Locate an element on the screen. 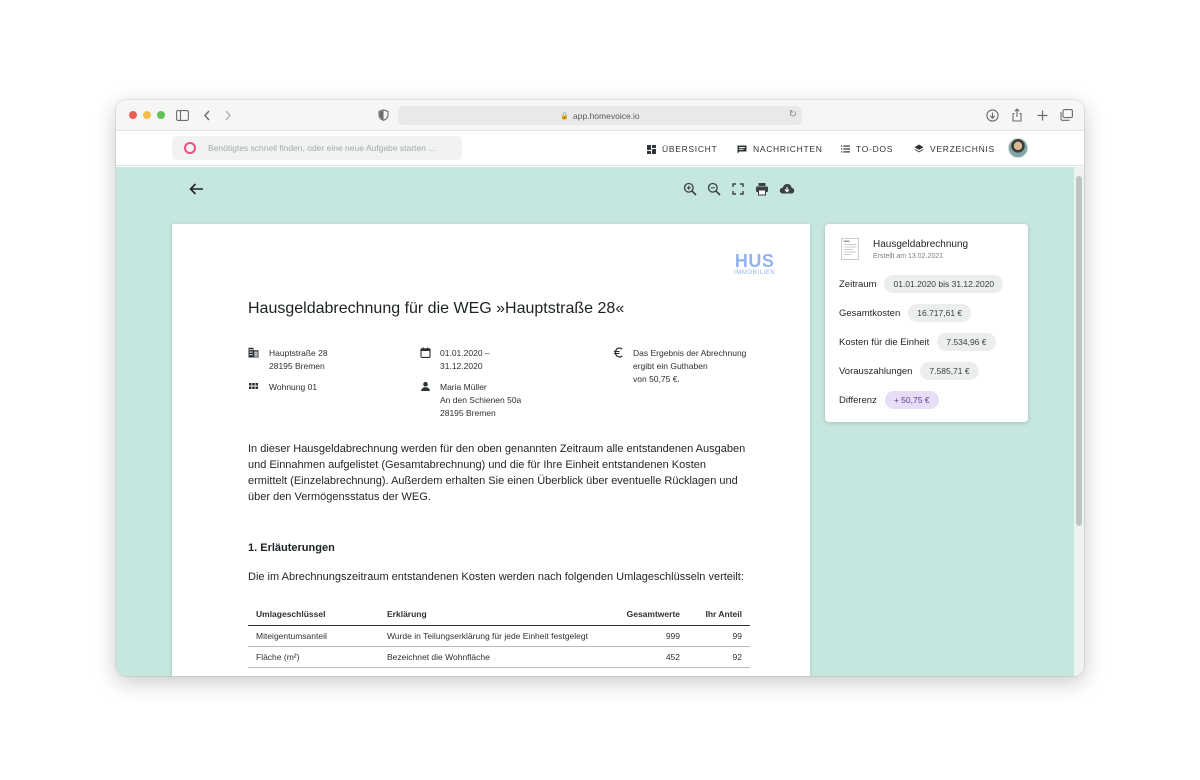 Image resolution: width=1200 pixels, height=780 pixels. table-cell: 92 is located at coordinates (719, 657).